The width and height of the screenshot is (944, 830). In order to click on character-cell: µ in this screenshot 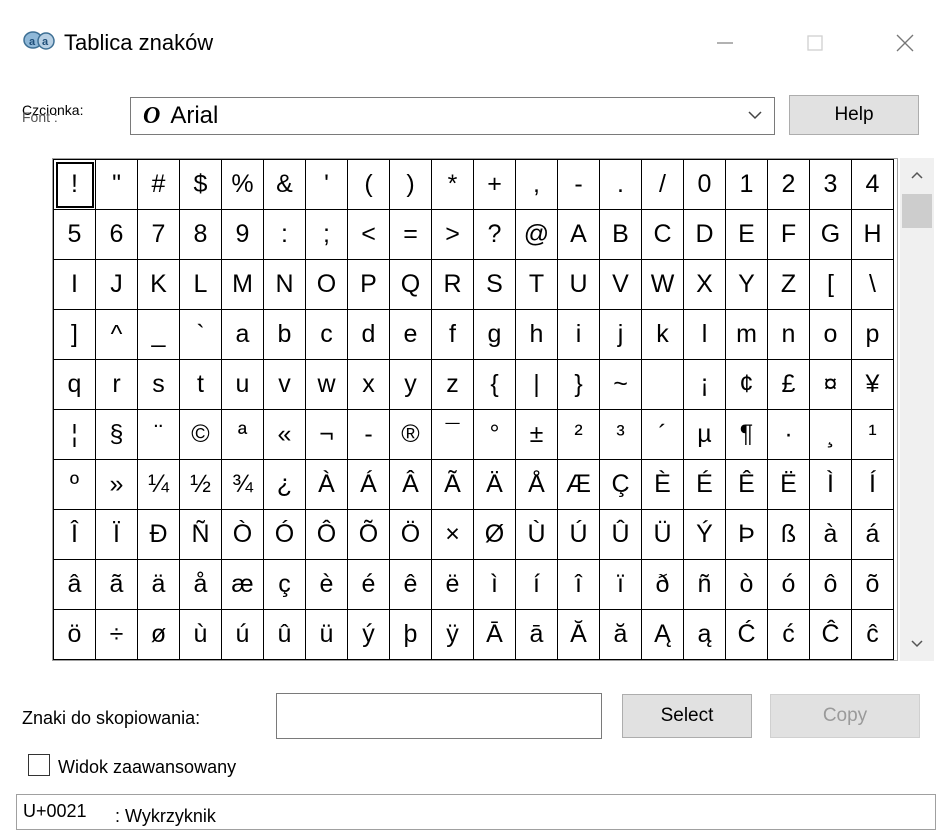, I will do `click(705, 435)`.